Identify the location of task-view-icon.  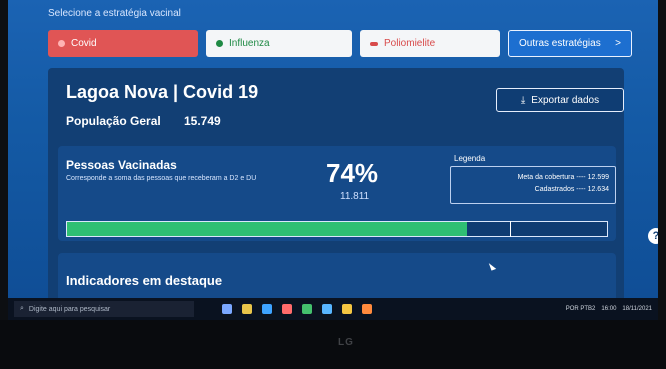
(227, 309).